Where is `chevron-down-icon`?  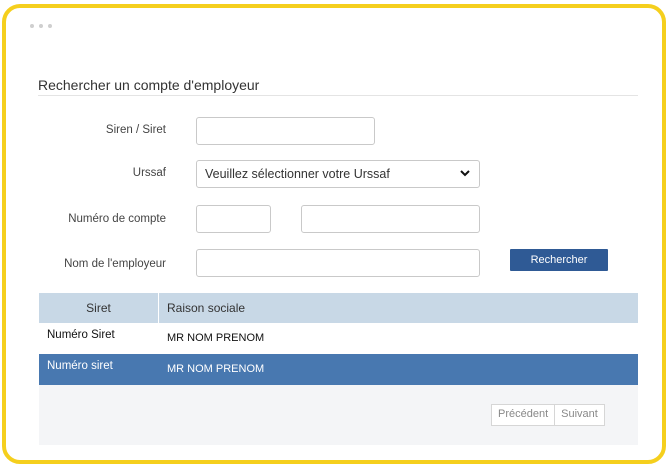 chevron-down-icon is located at coordinates (465, 174).